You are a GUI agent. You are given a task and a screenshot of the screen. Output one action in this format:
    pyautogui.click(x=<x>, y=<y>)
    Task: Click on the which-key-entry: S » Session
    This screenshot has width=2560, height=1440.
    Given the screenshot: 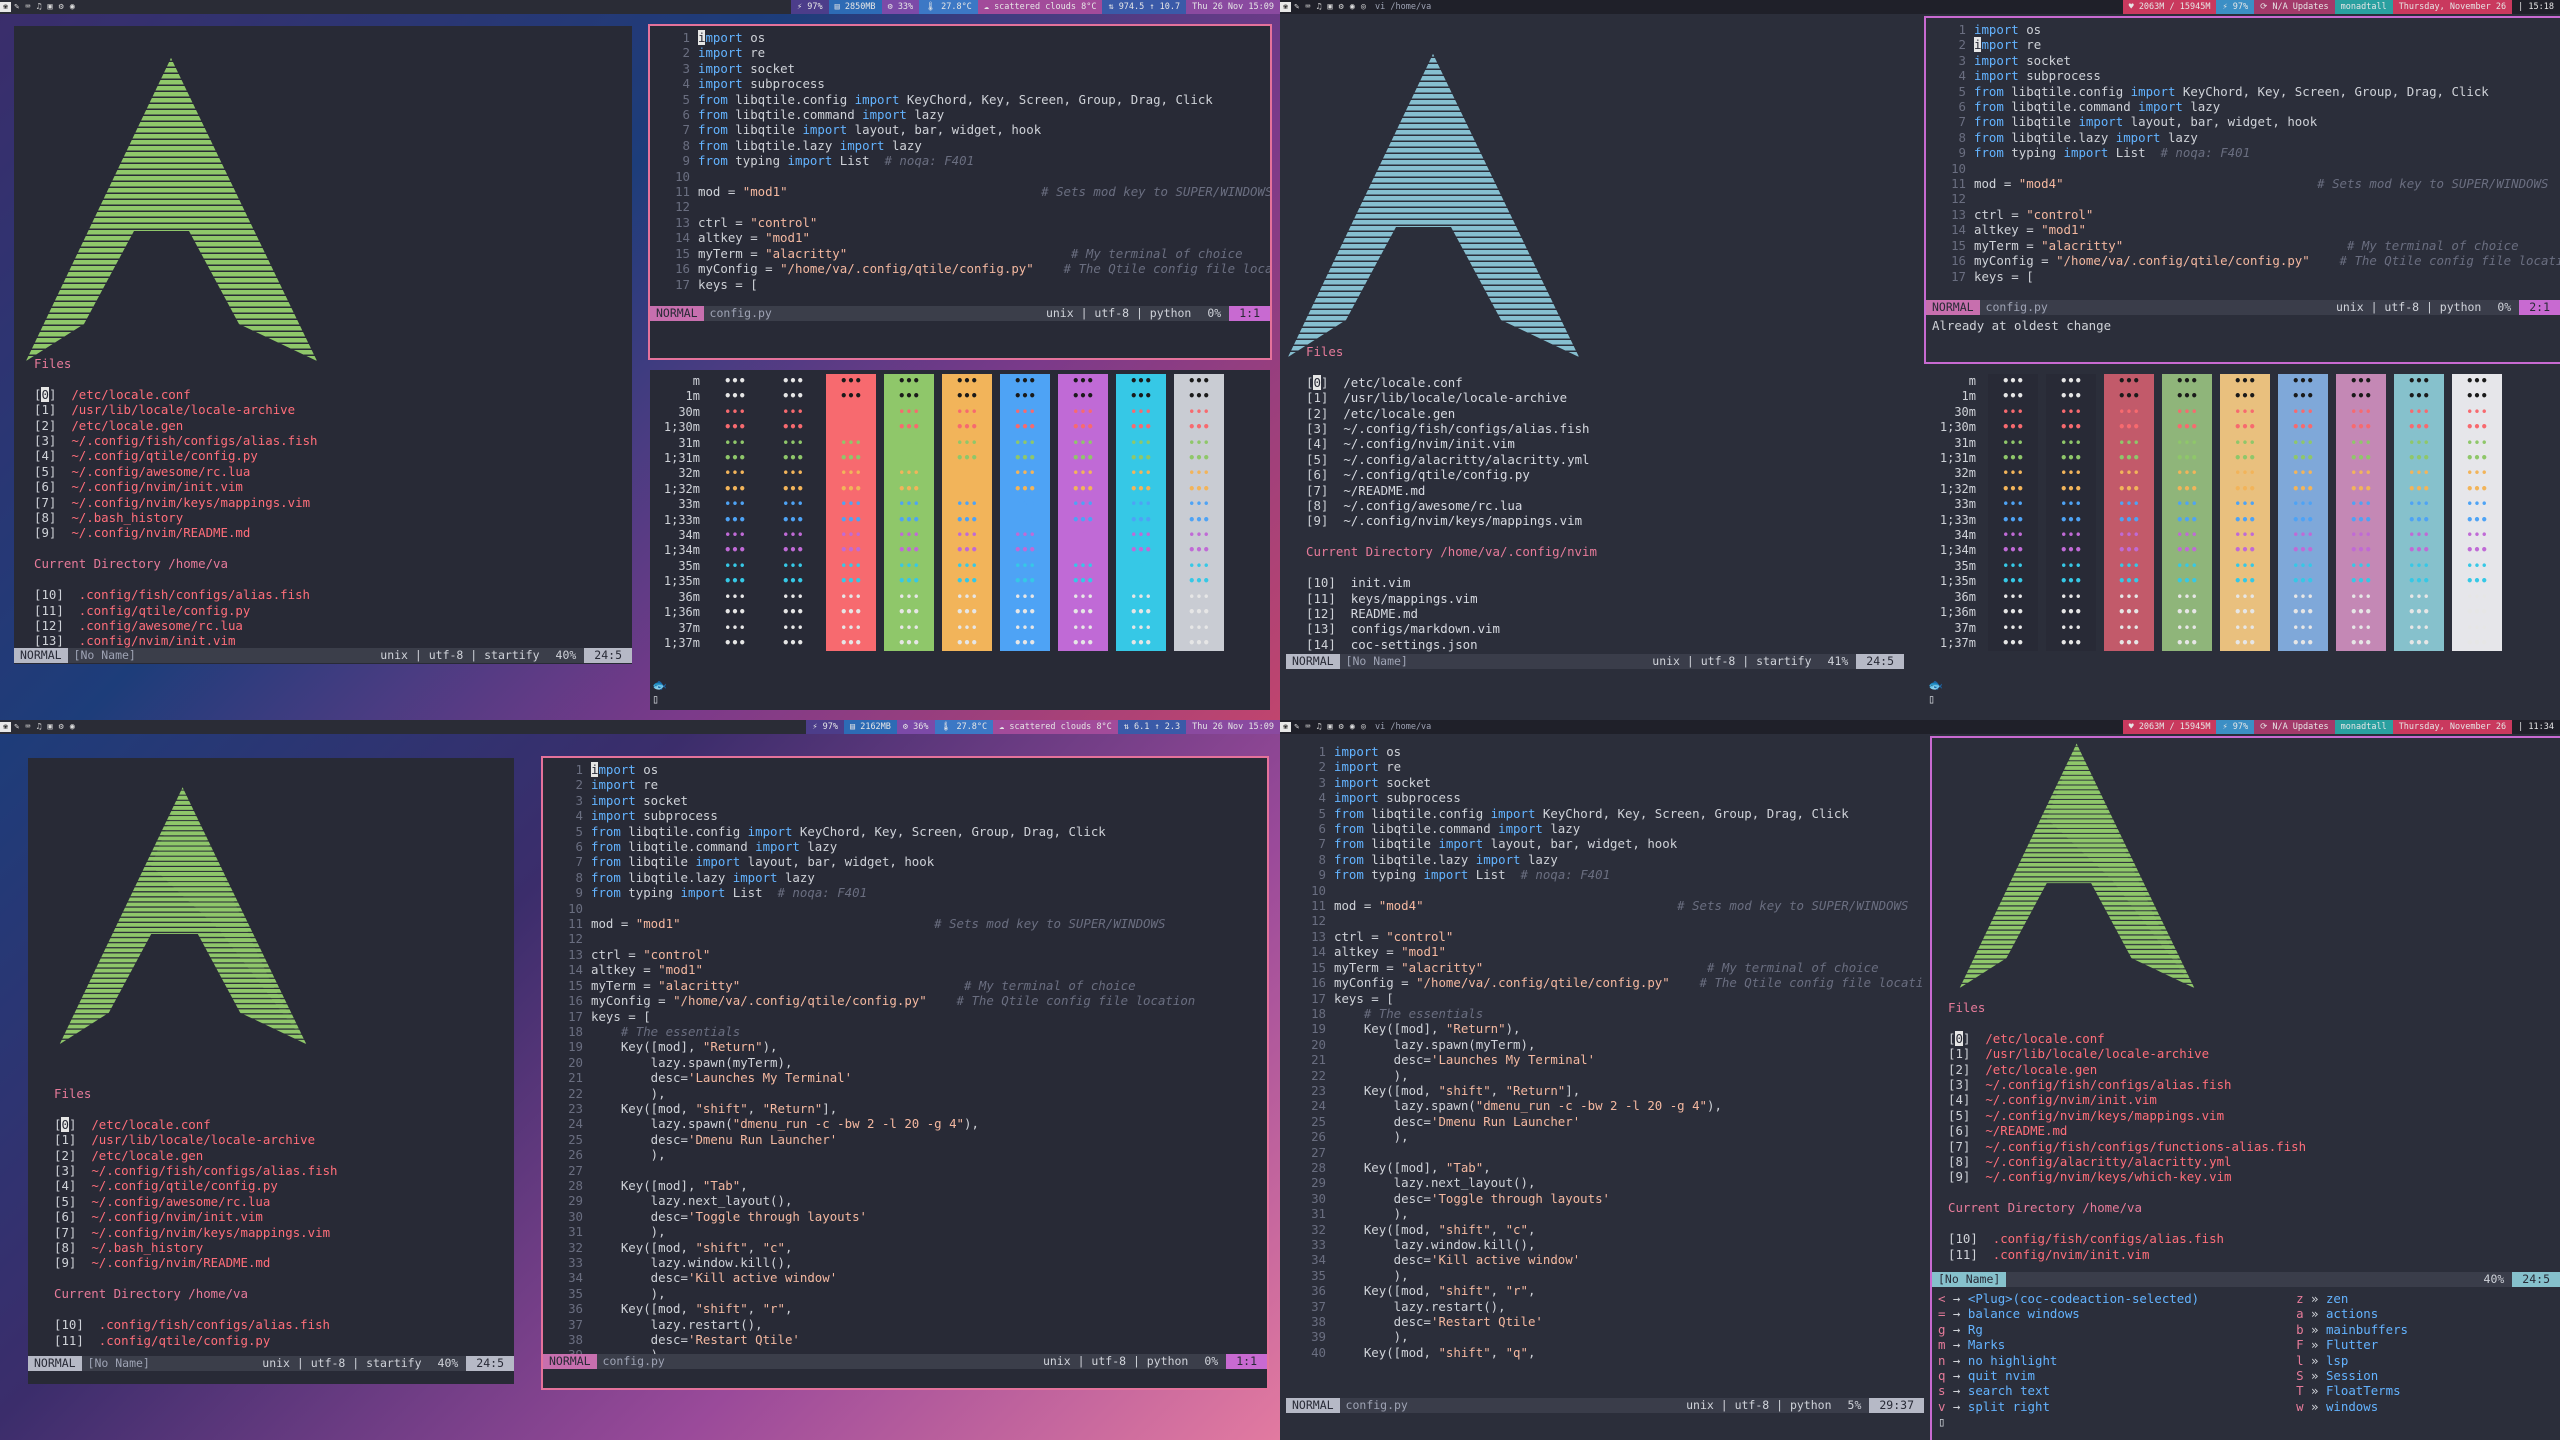 What is the action you would take?
    pyautogui.click(x=2337, y=1375)
    